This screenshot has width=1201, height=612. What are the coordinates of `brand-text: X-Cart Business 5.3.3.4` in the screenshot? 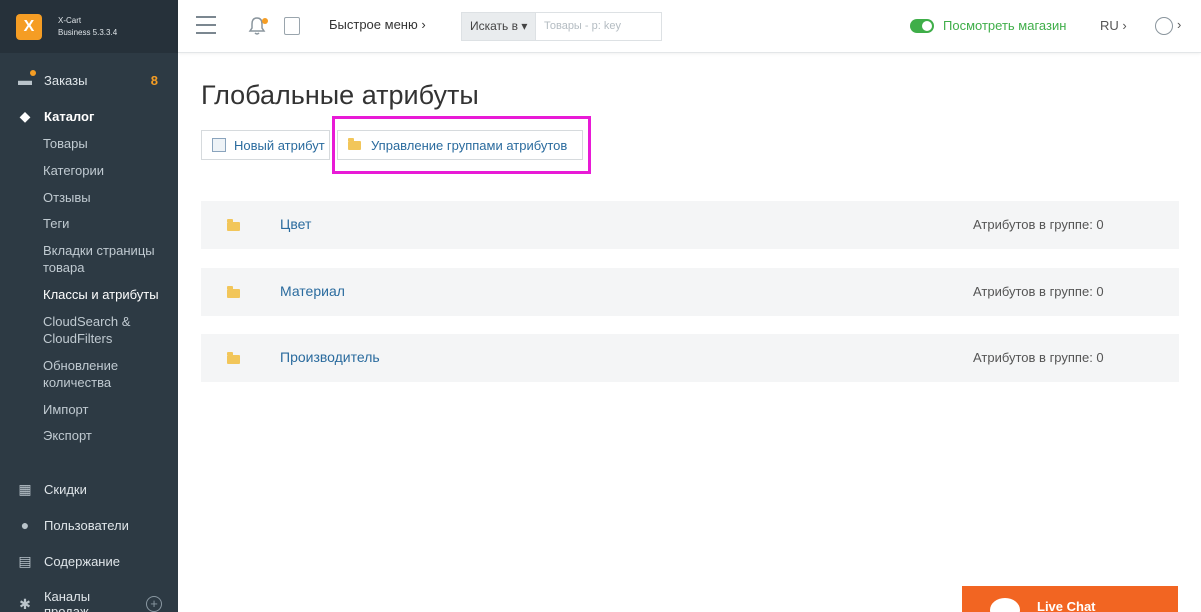 It's located at (87, 27).